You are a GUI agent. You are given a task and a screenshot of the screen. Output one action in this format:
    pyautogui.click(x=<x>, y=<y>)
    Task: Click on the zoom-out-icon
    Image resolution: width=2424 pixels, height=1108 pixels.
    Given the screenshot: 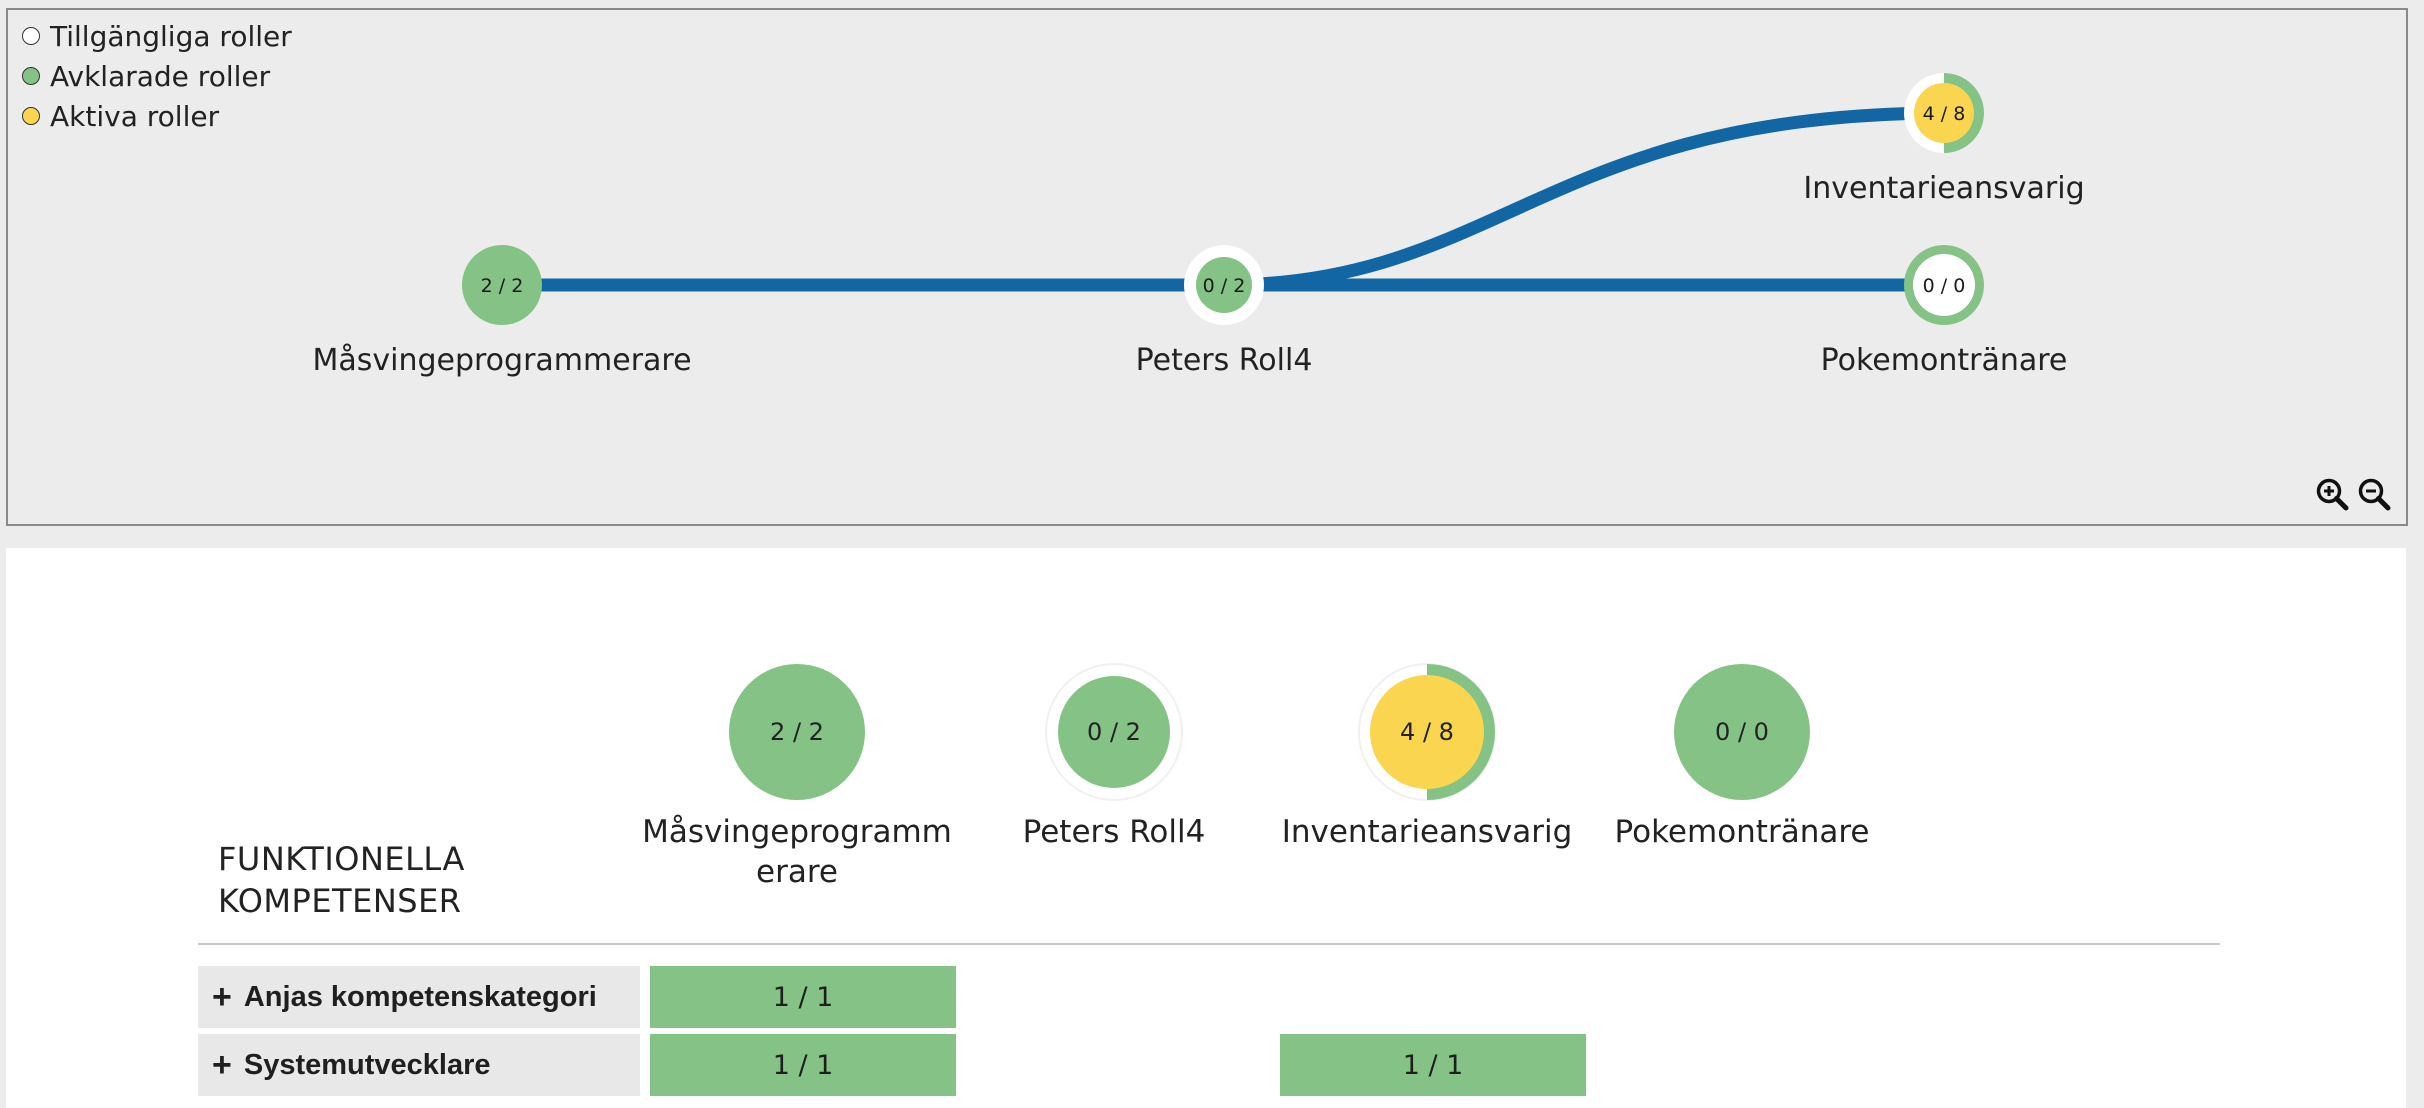 What is the action you would take?
    pyautogui.click(x=2374, y=494)
    